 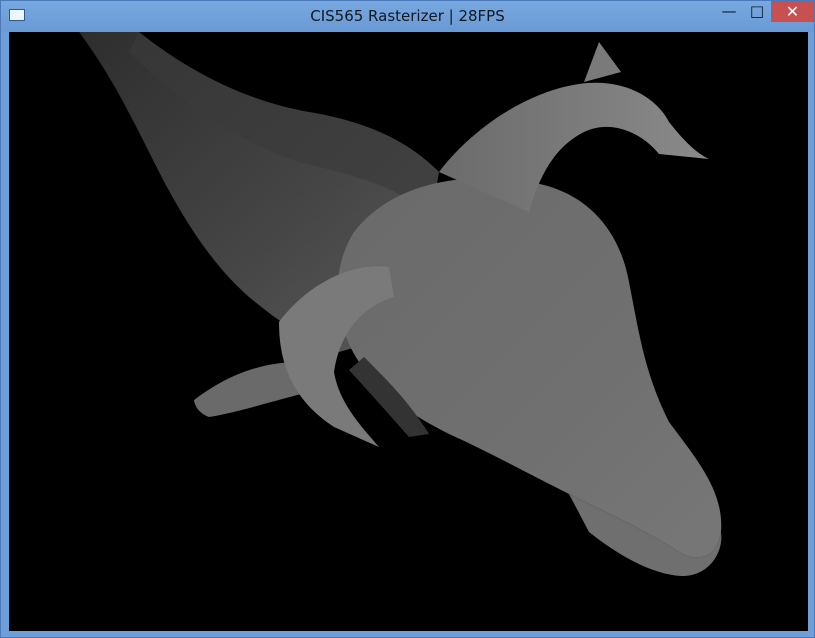 I want to click on window-controls: — □ ✕, so click(x=764, y=11).